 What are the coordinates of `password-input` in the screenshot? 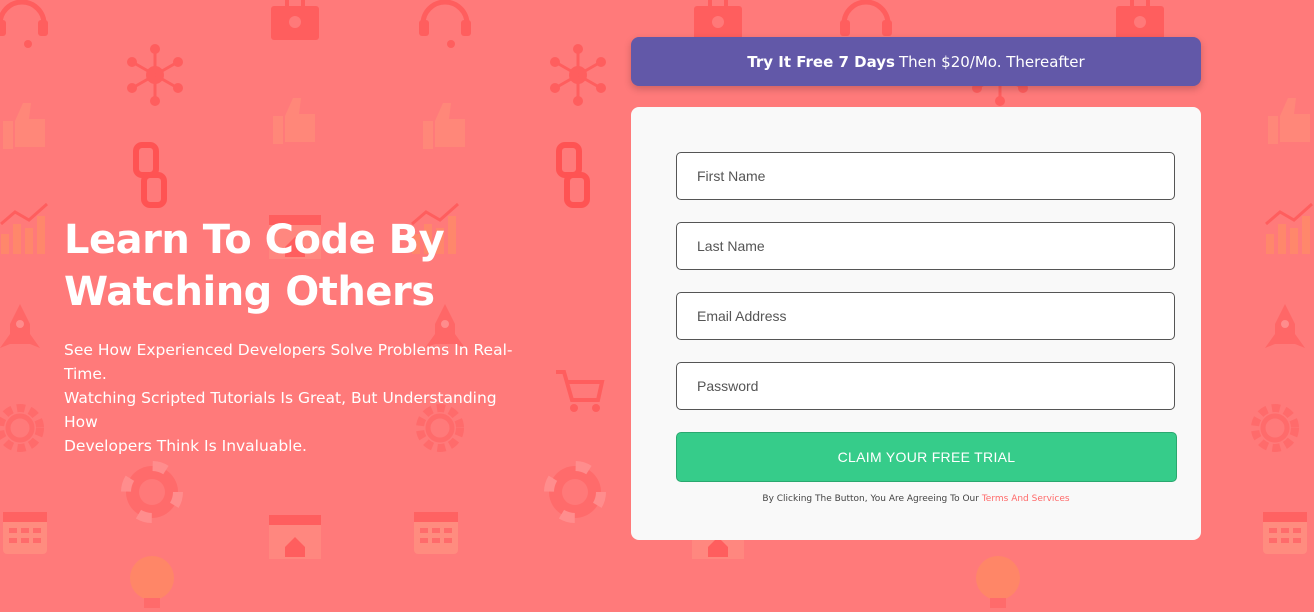 It's located at (925, 386).